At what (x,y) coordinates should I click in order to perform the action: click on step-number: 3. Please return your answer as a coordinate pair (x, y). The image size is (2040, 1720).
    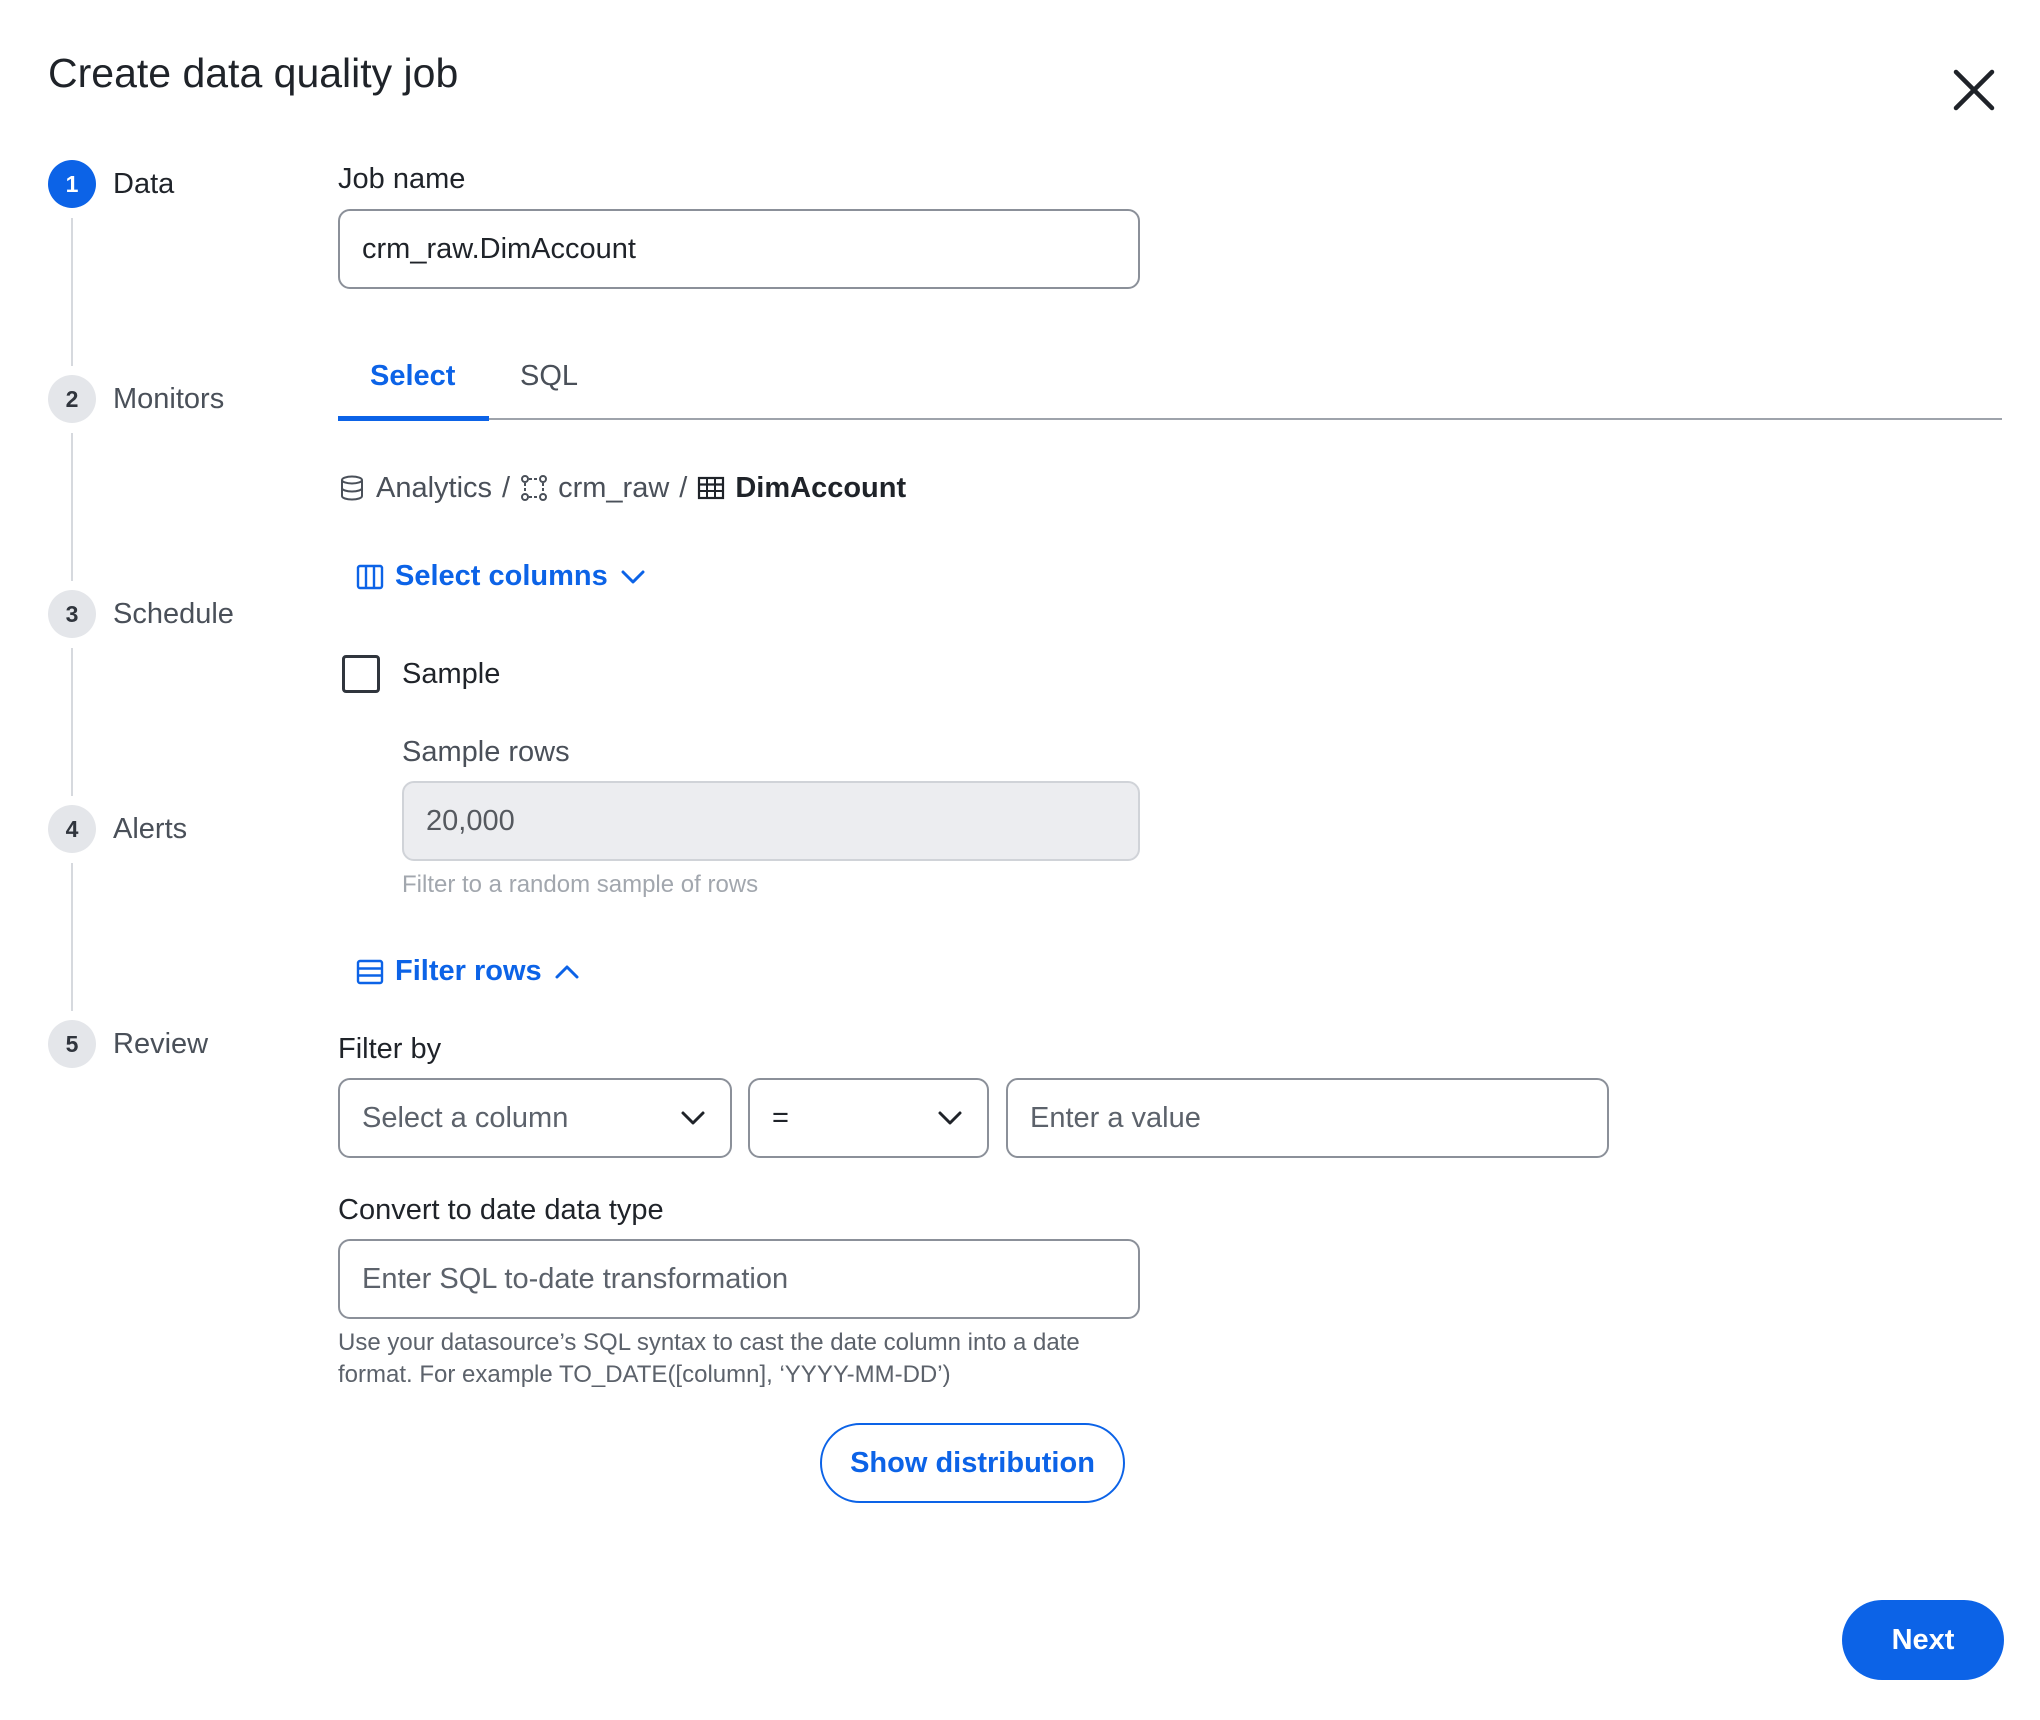
    Looking at the image, I should click on (72, 614).